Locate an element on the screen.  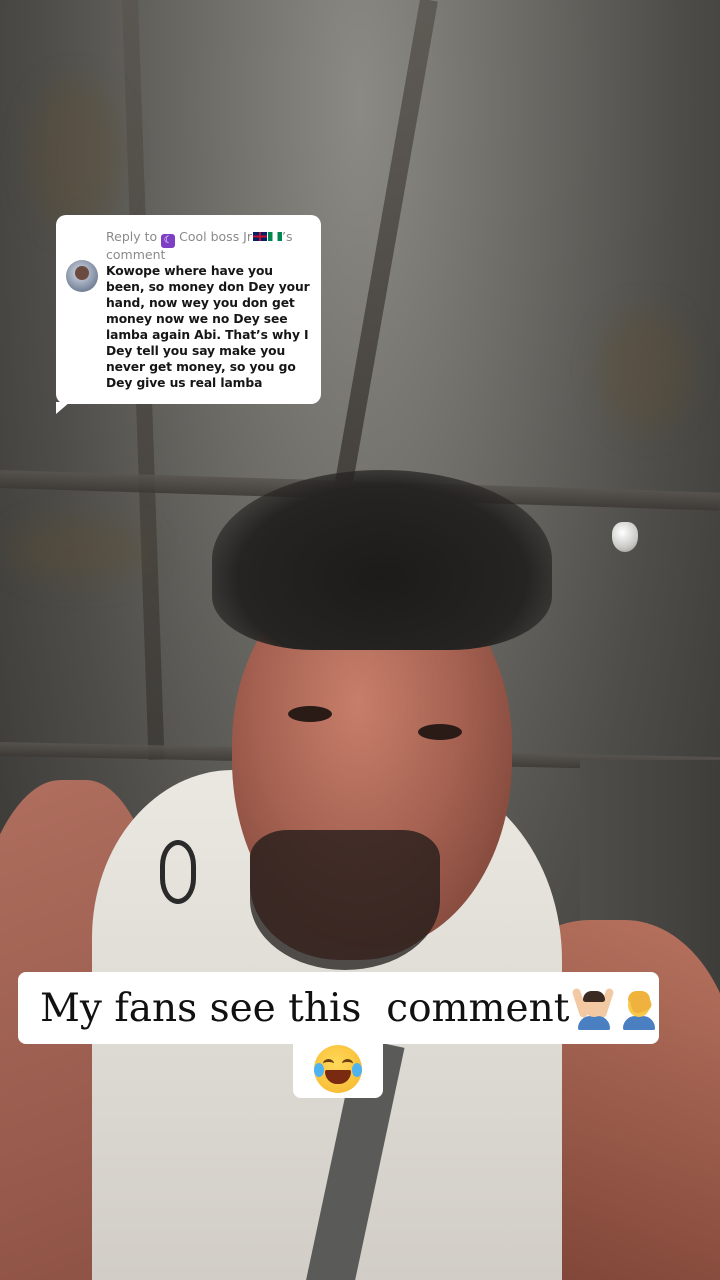
shirt-logo is located at coordinates (178, 872).